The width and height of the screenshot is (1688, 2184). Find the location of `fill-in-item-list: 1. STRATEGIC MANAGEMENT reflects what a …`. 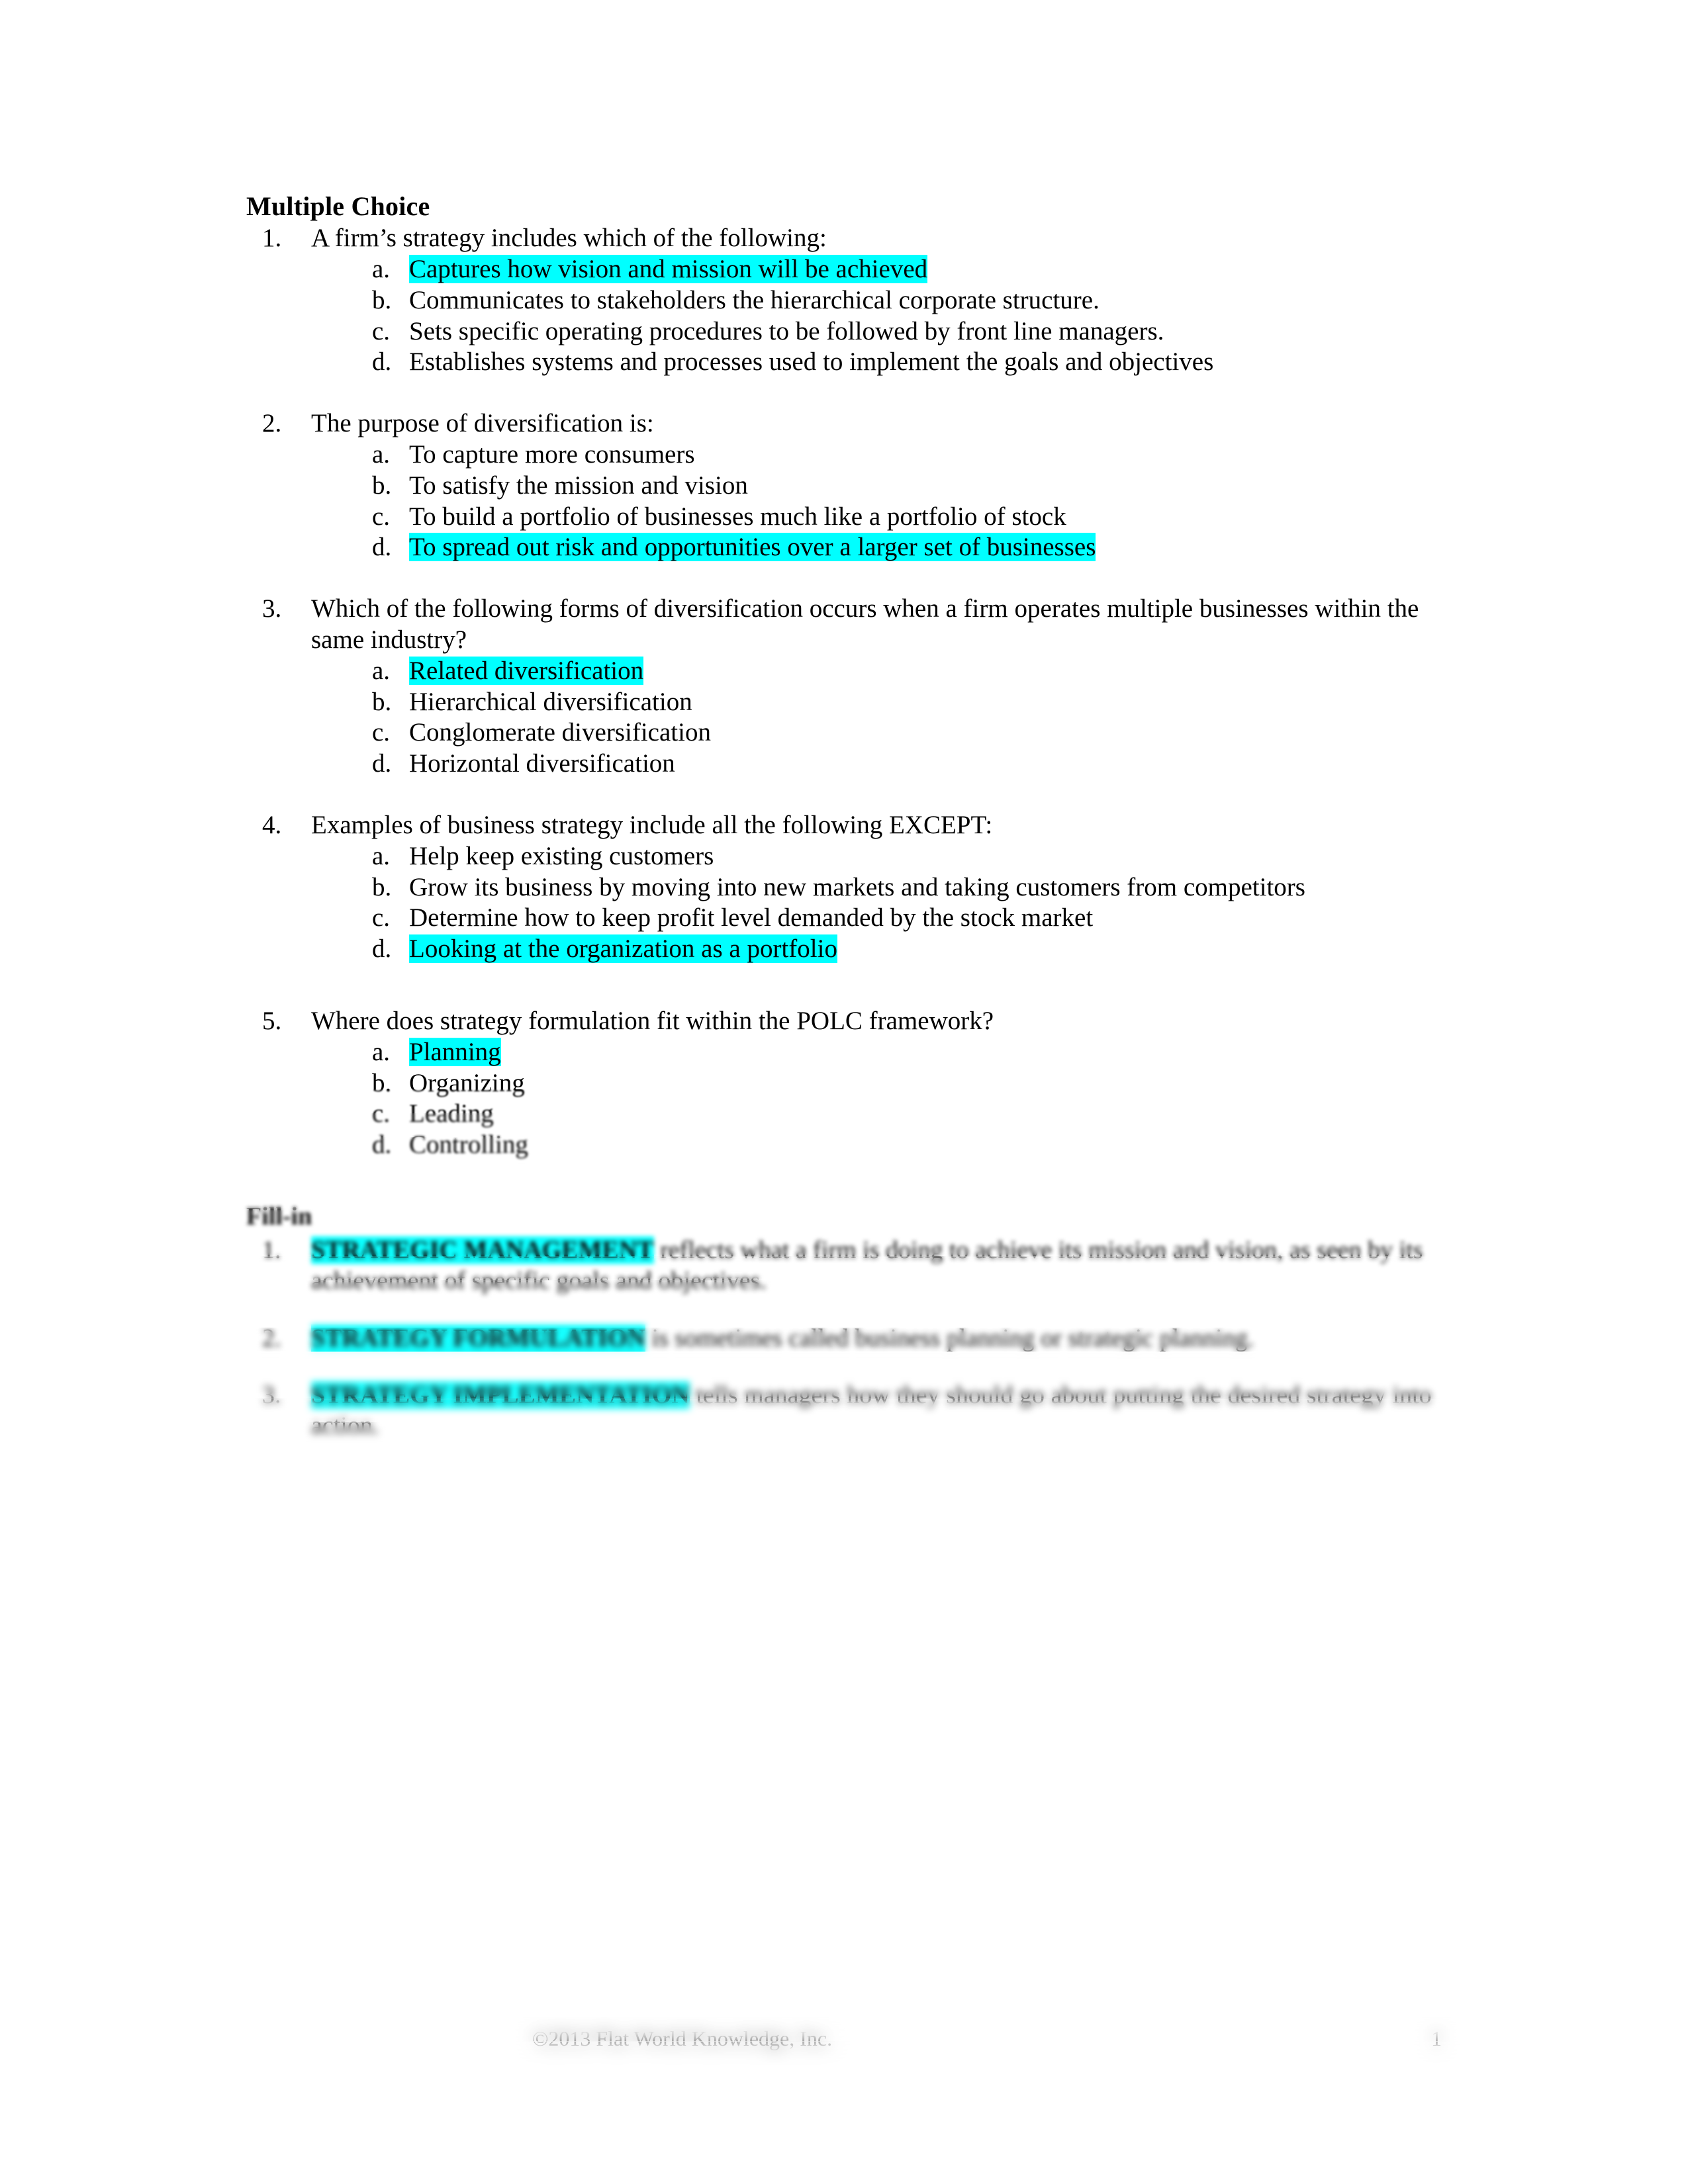

fill-in-item-list: 1. STRATEGIC MANAGEMENT reflects what a … is located at coordinates (842, 1338).